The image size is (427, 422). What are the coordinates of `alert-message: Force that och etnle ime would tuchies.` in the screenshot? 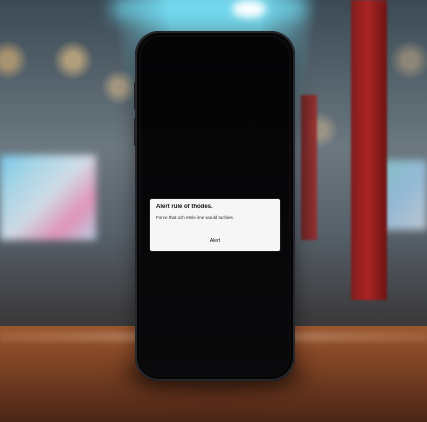 It's located at (195, 217).